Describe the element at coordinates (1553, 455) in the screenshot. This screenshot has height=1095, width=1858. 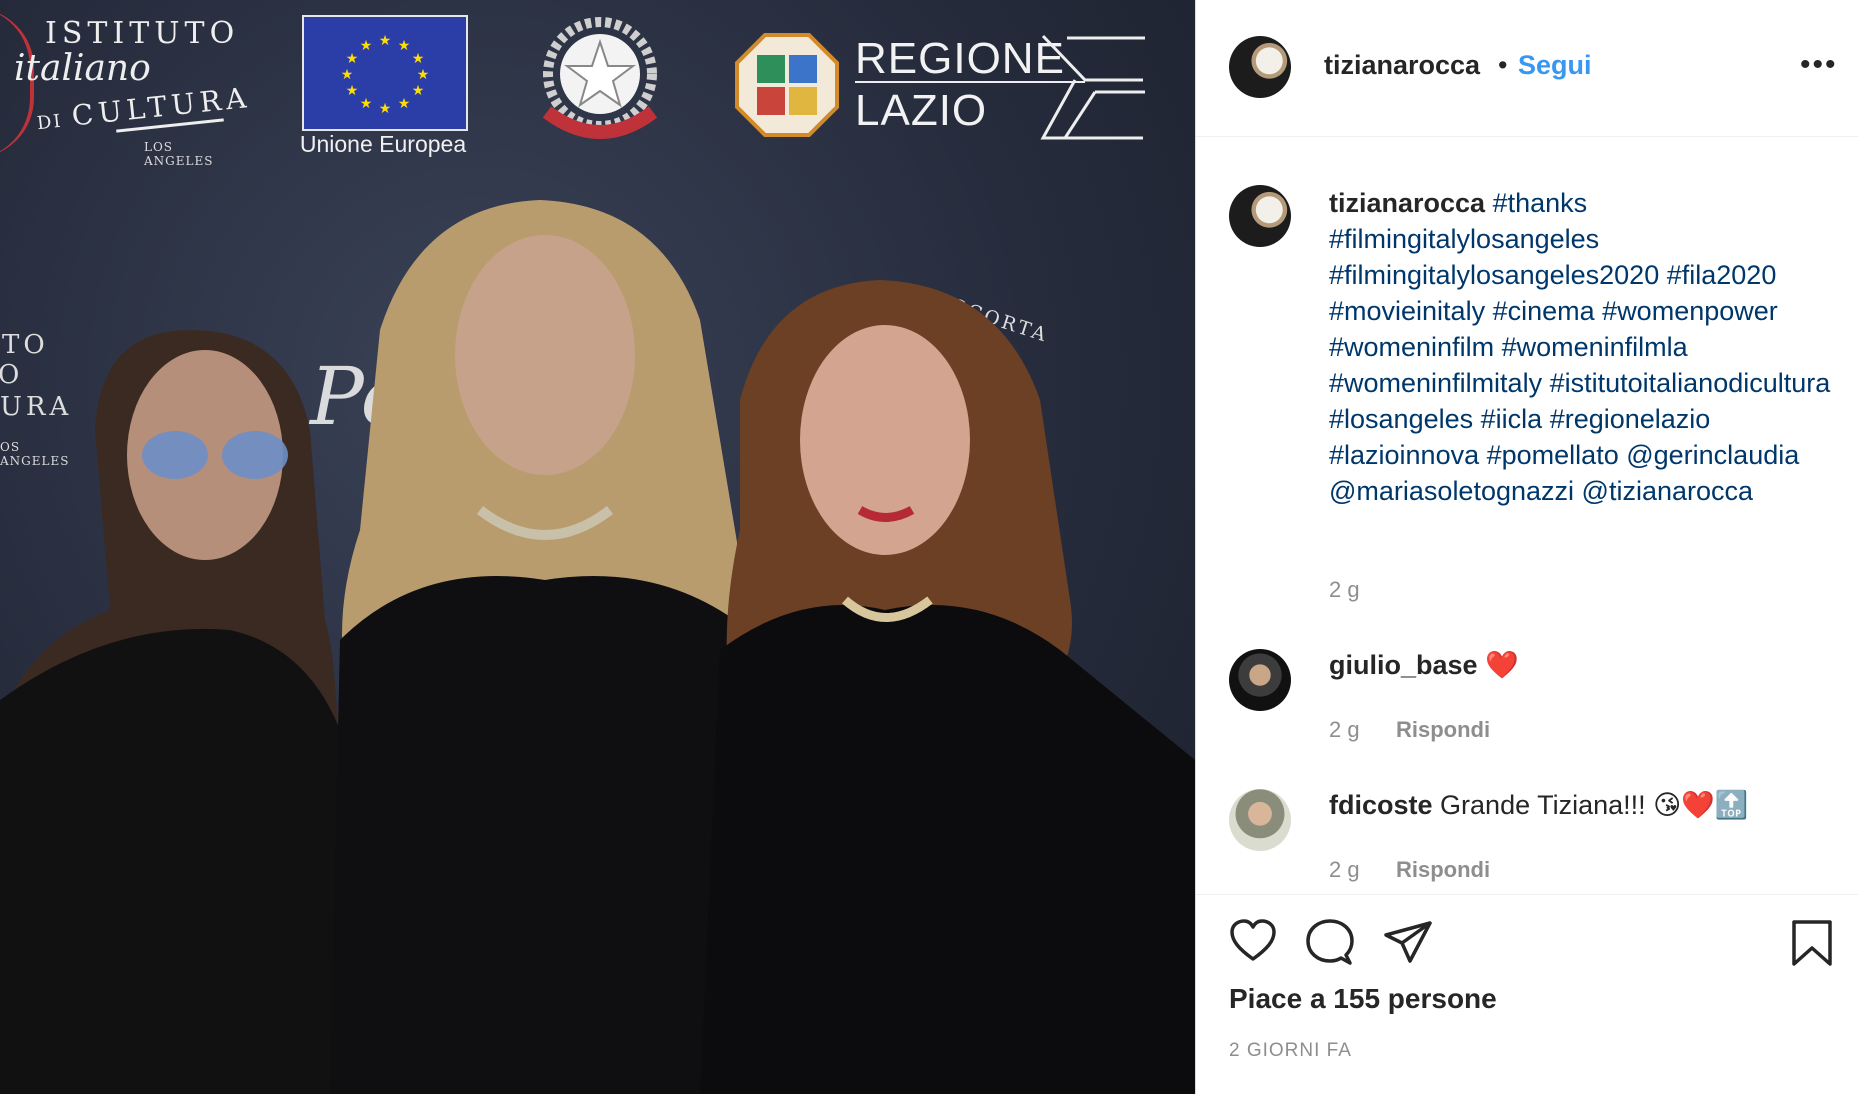
I see `hashtag: #pomellato` at that location.